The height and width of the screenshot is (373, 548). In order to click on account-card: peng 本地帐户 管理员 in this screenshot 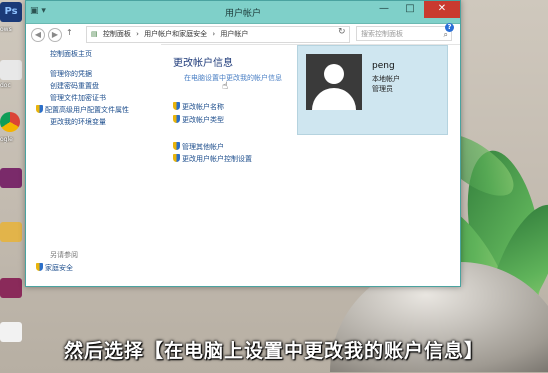, I will do `click(372, 90)`.